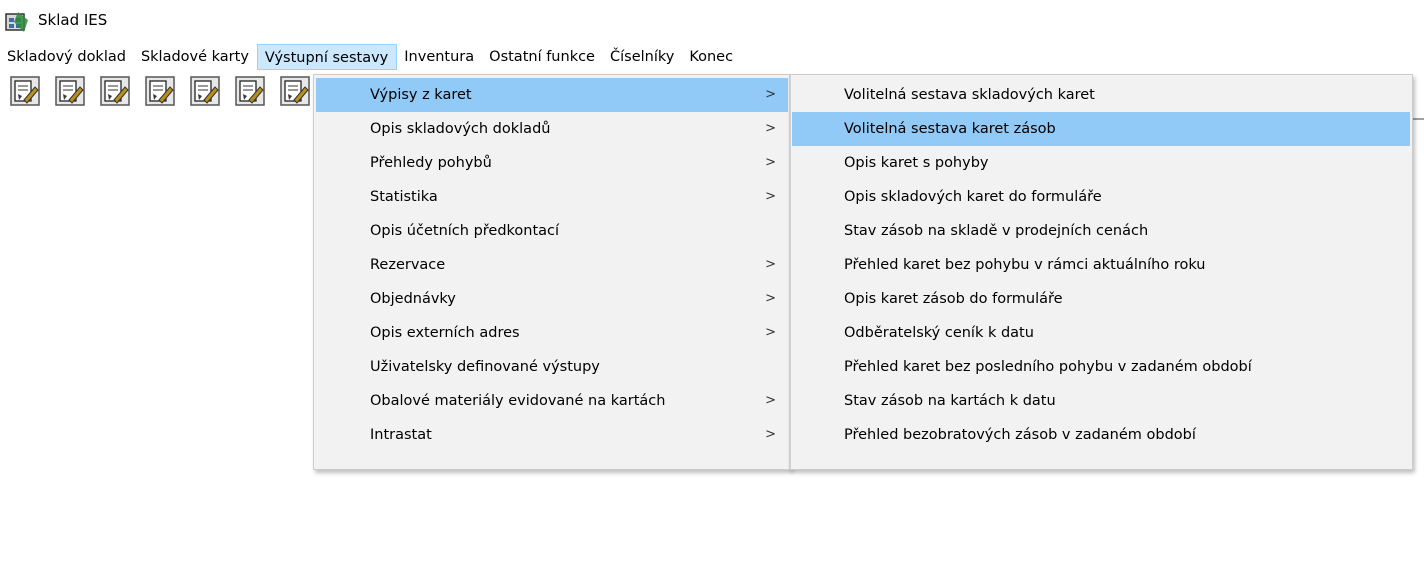 This screenshot has width=1424, height=572. What do you see at coordinates (445, 333) in the screenshot?
I see `menu-item-label: Opis externích adres` at bounding box center [445, 333].